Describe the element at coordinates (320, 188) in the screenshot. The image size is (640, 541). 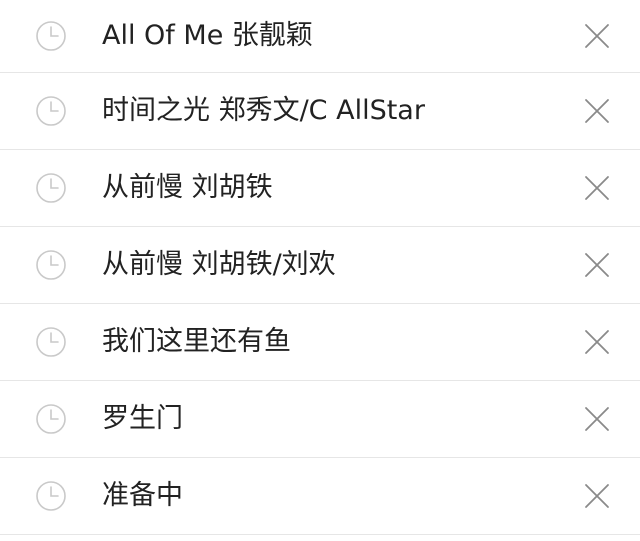
I see `history-item: 从前慢 刘胡铁` at that location.